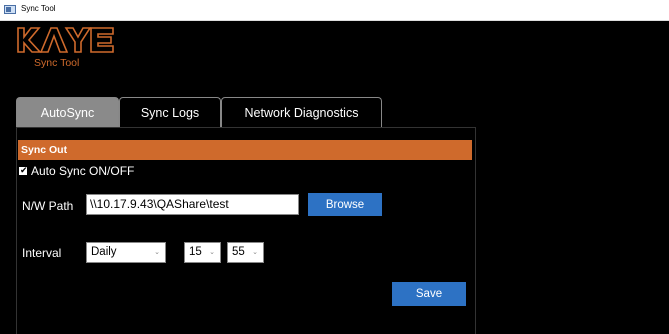 The image size is (669, 334). What do you see at coordinates (192, 204) in the screenshot?
I see `network-path-input: \\10.17.9.43\QAShare\test` at bounding box center [192, 204].